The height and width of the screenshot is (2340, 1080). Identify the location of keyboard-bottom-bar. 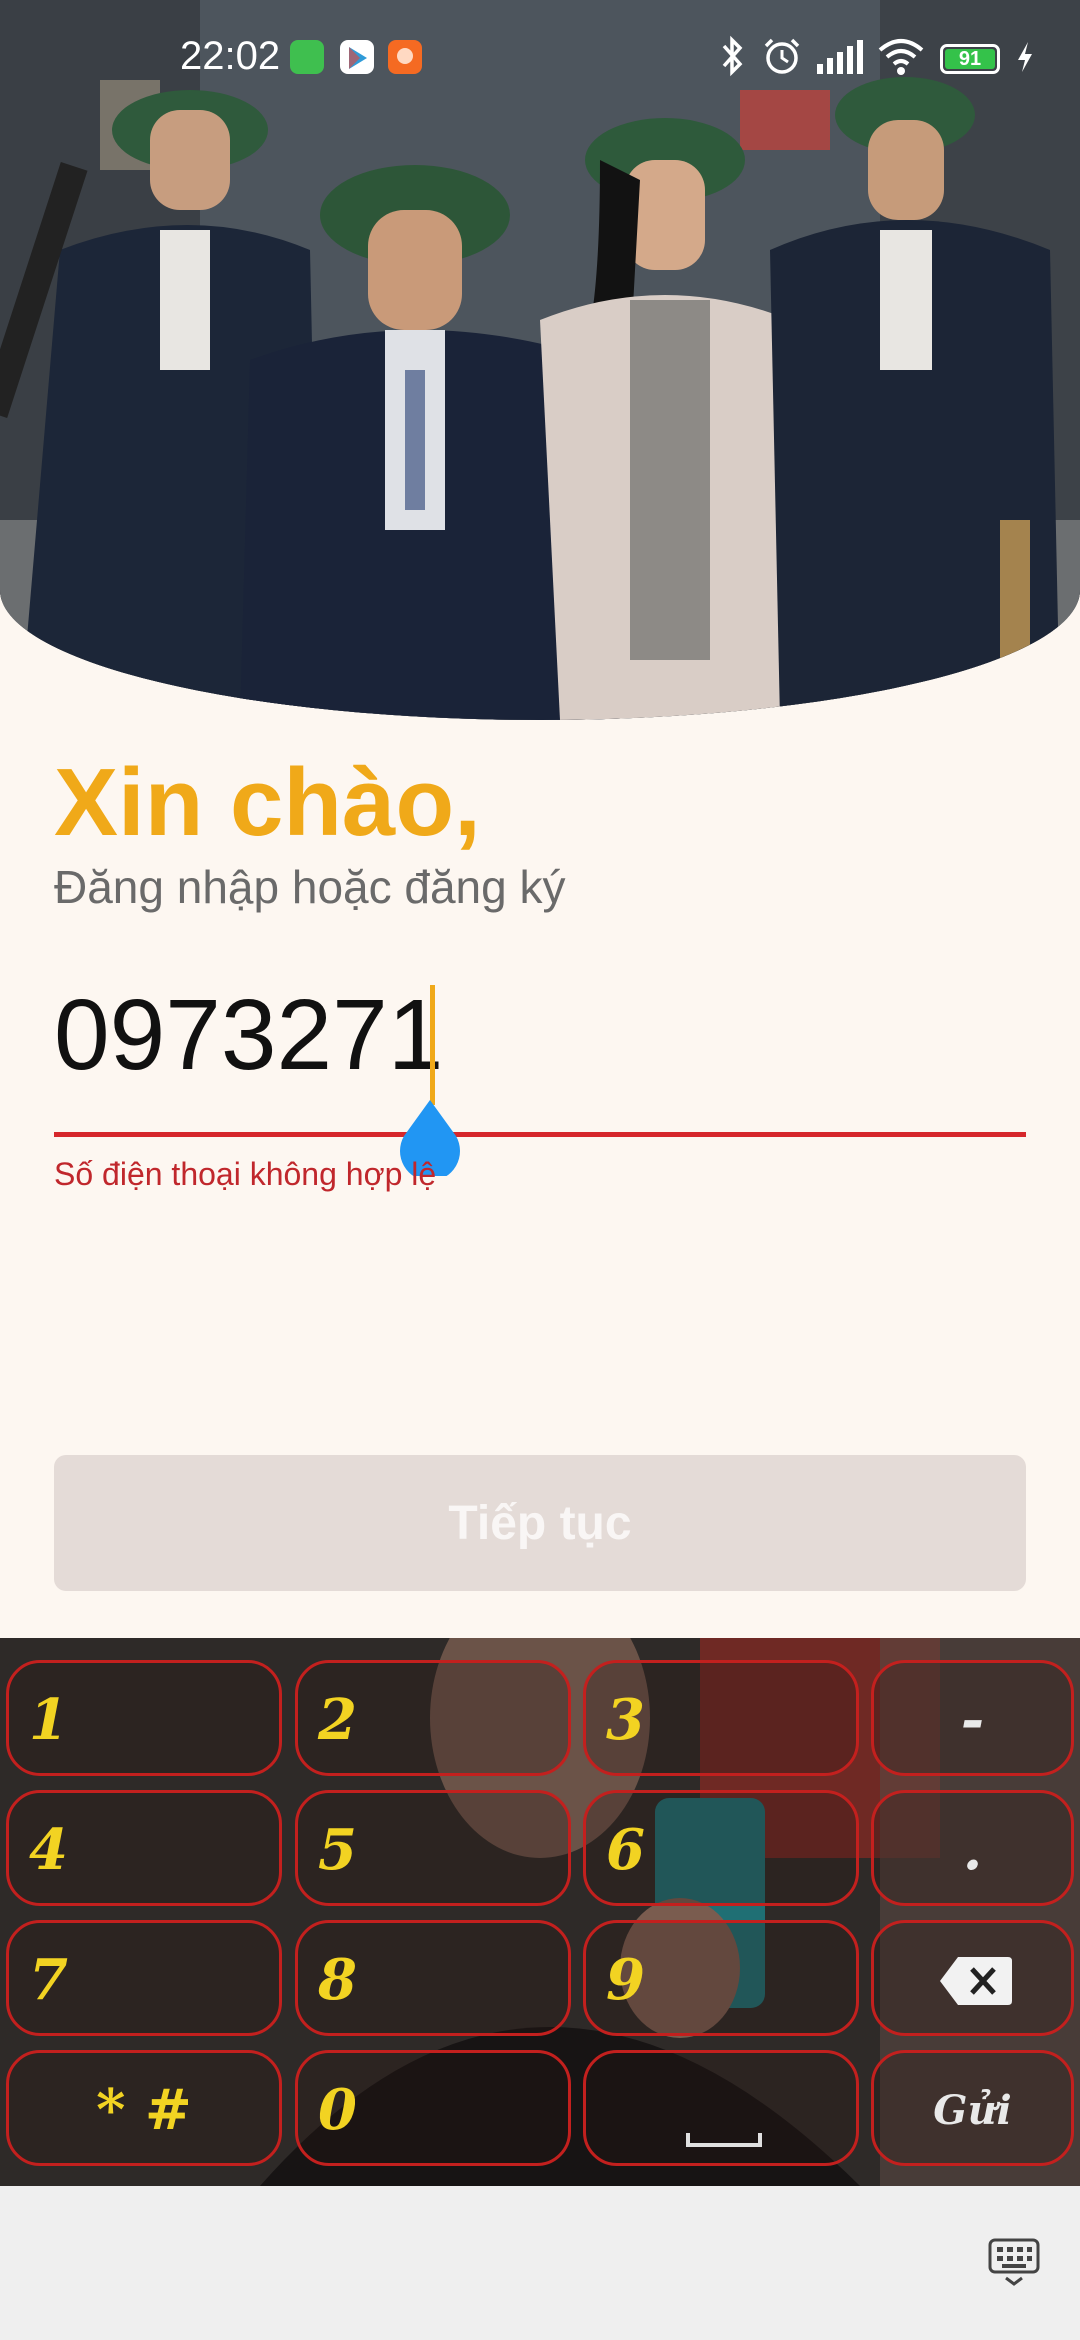
(540, 2263).